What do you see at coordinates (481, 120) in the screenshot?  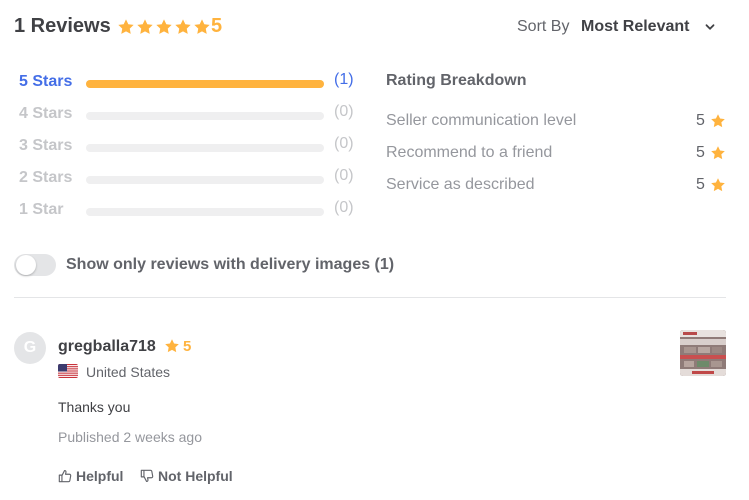 I see `breakdown-label: Seller communication level` at bounding box center [481, 120].